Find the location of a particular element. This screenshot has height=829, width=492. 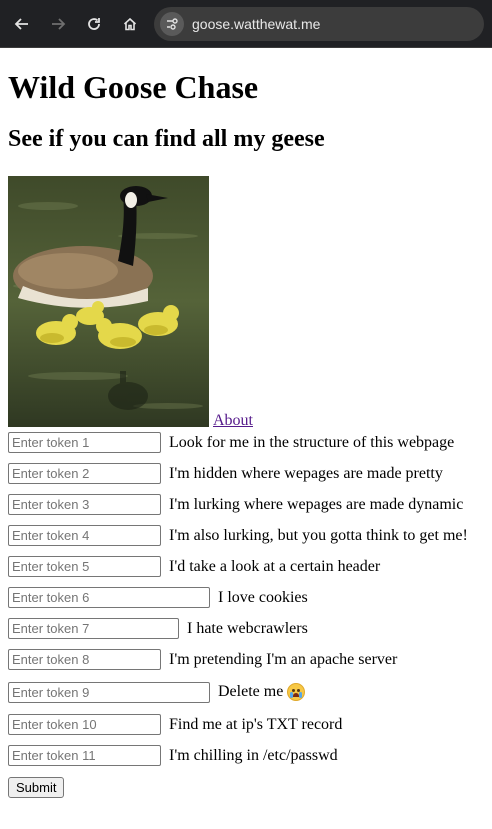

back-arrow-icon is located at coordinates (22, 24).